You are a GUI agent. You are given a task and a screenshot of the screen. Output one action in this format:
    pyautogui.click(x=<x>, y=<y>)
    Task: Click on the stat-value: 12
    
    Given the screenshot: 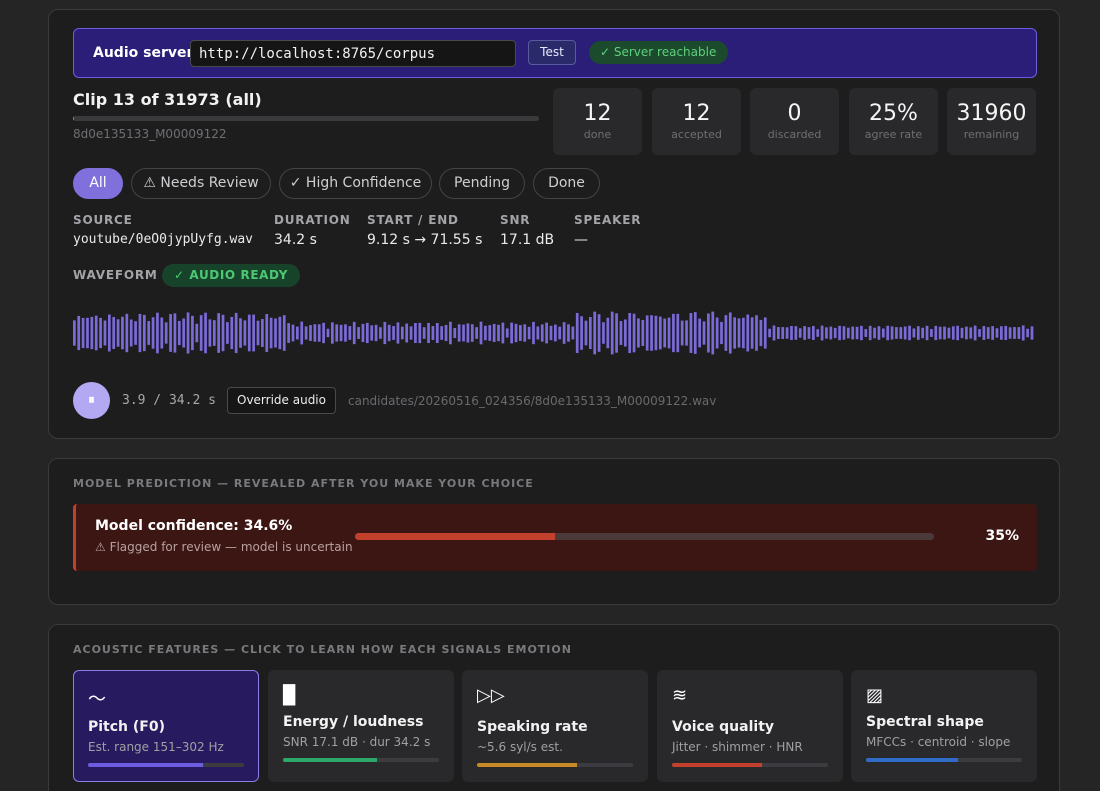 What is the action you would take?
    pyautogui.click(x=597, y=113)
    